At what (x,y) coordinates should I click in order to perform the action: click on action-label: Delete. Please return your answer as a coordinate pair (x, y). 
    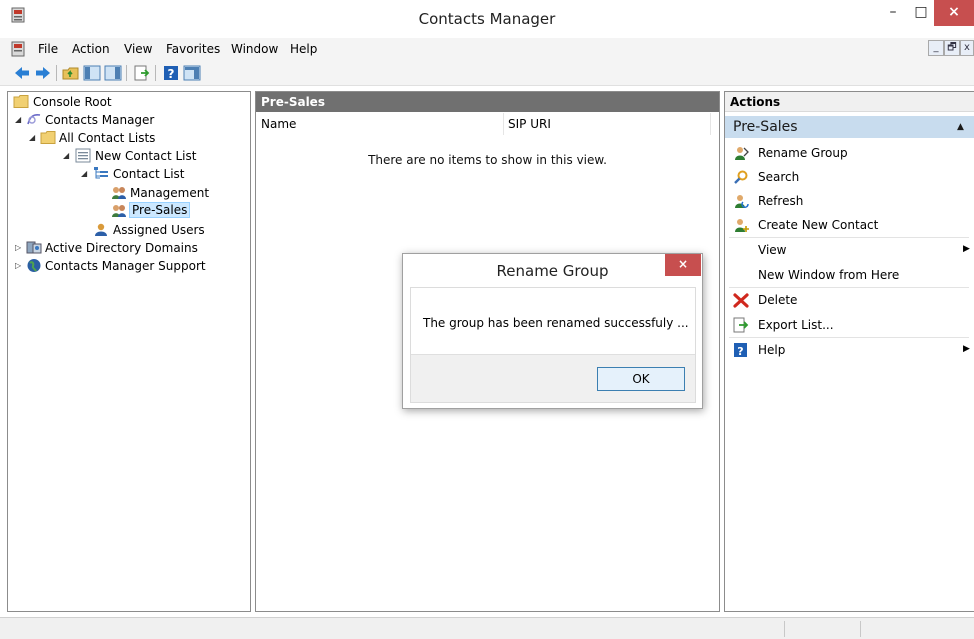
    Looking at the image, I should click on (778, 300).